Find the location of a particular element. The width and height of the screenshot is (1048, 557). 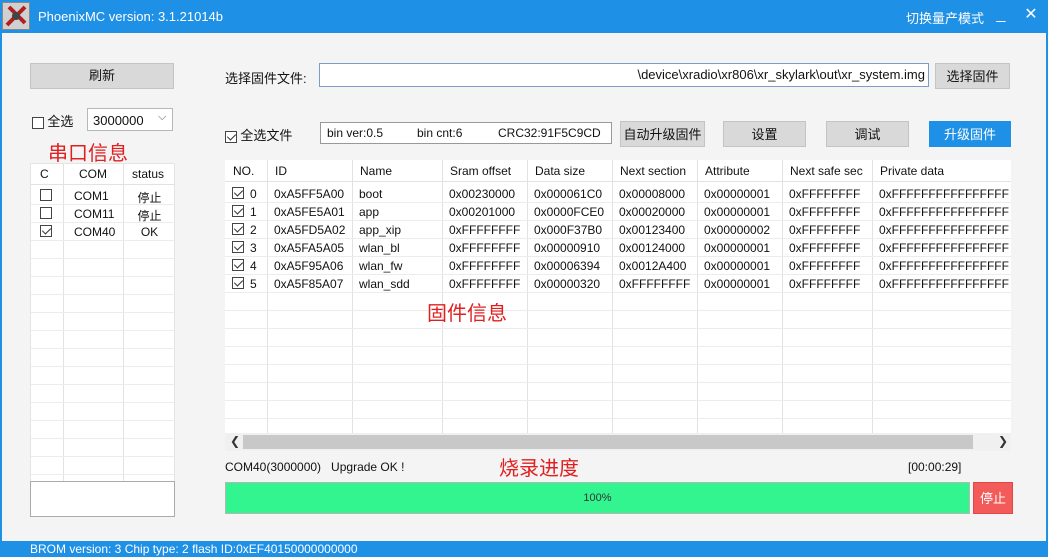

firmware-id: 0xA5FA5A05 is located at coordinates (309, 248).